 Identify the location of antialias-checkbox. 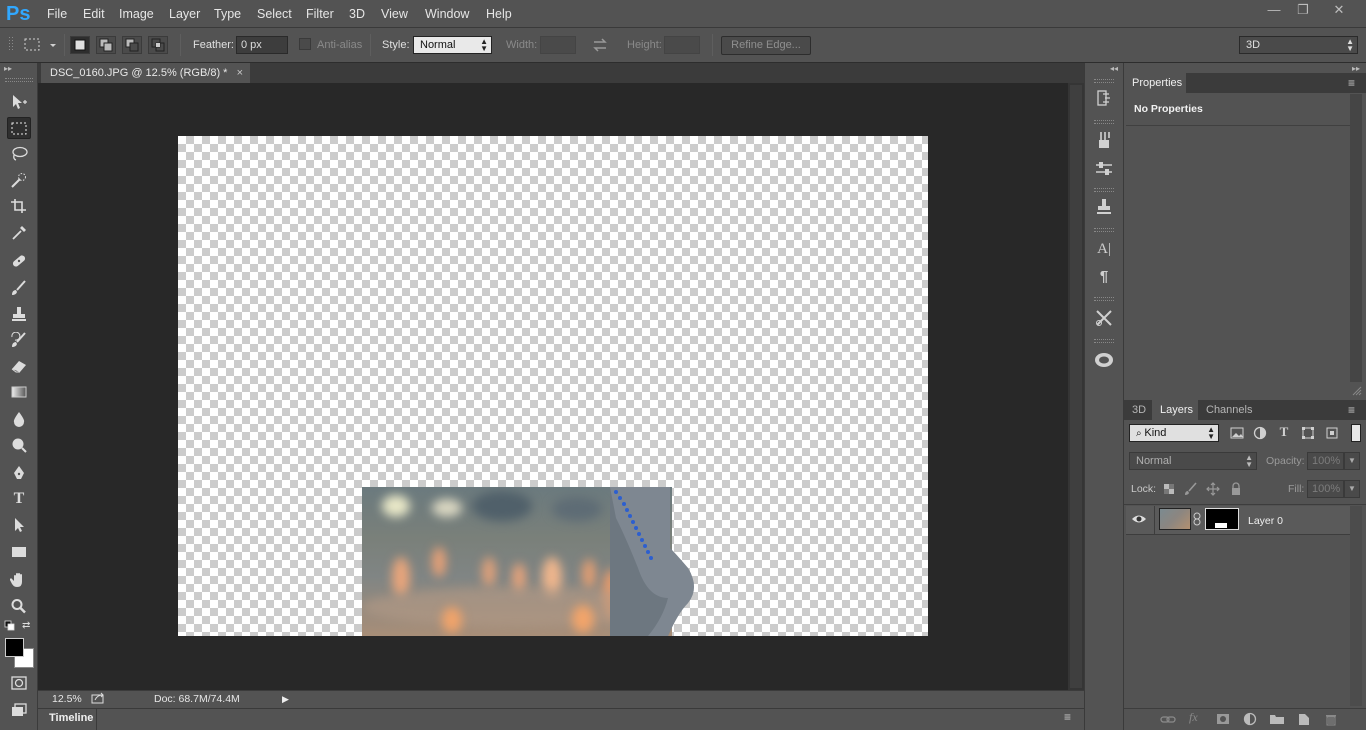
(305, 44).